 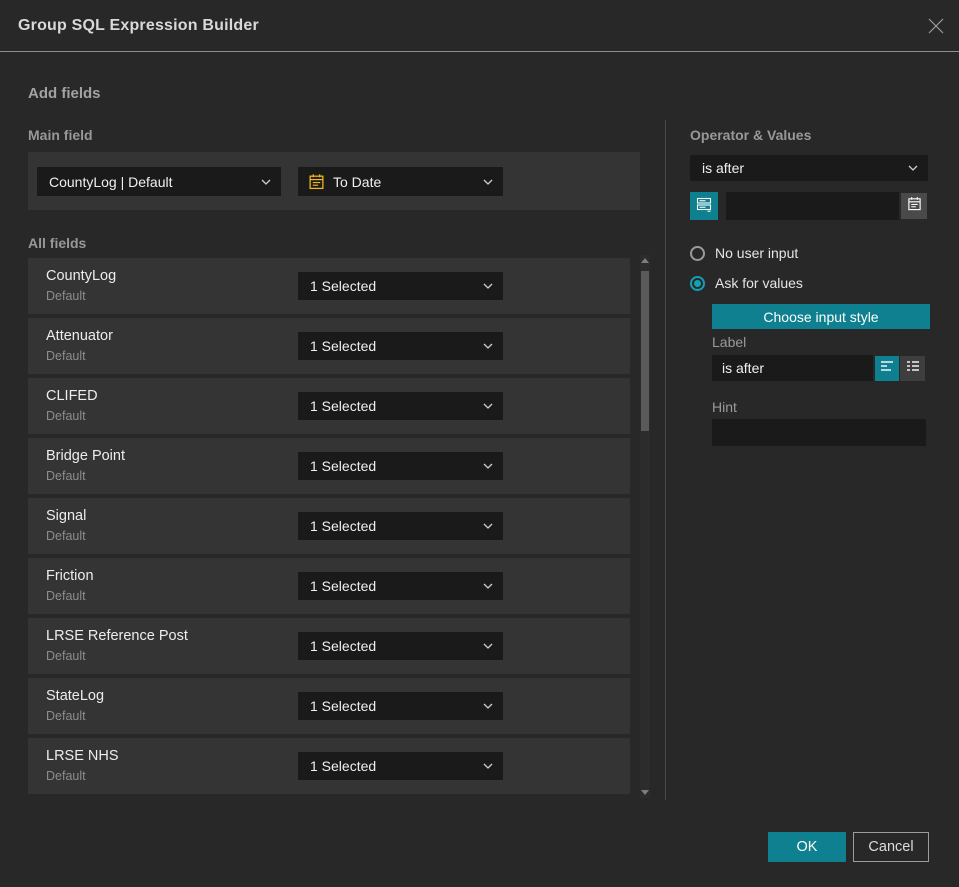 I want to click on operator-dropdown-label: is after, so click(x=723, y=168).